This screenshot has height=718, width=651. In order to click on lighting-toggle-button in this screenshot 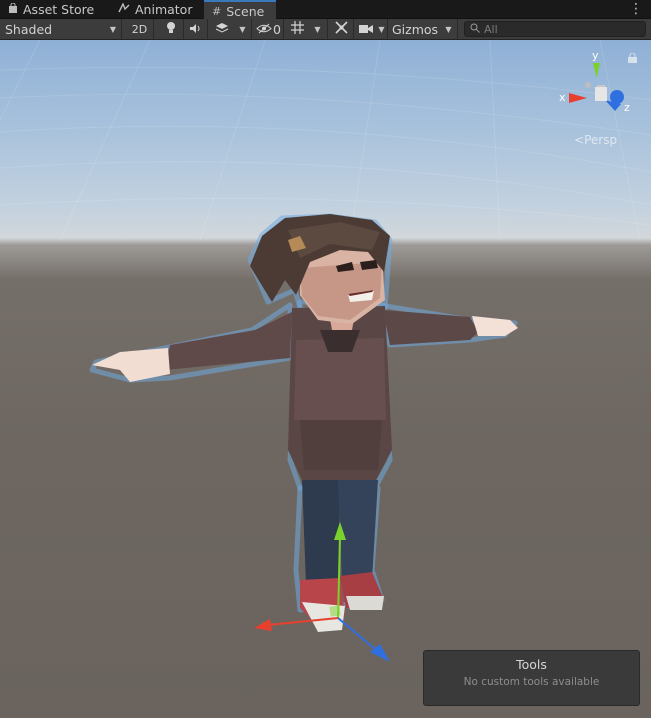, I will do `click(171, 29)`.